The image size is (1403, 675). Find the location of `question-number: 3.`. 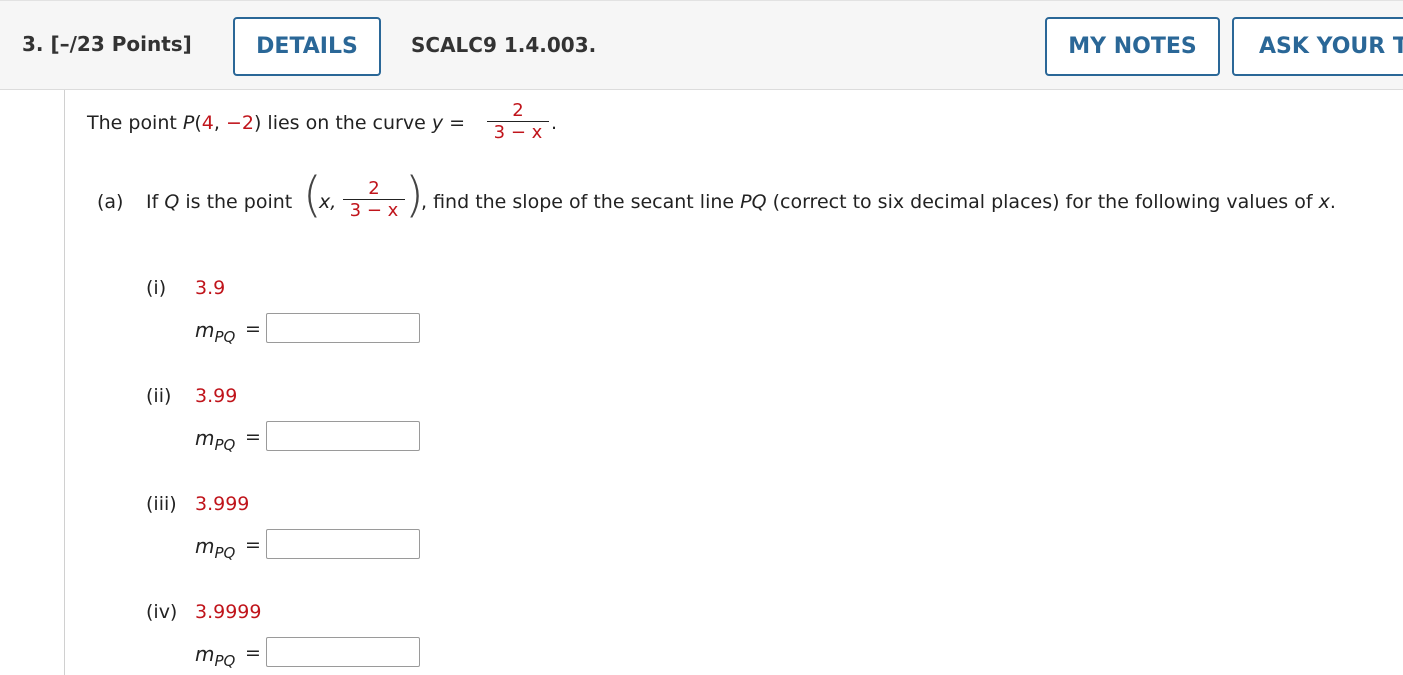

question-number: 3. is located at coordinates (33, 44).